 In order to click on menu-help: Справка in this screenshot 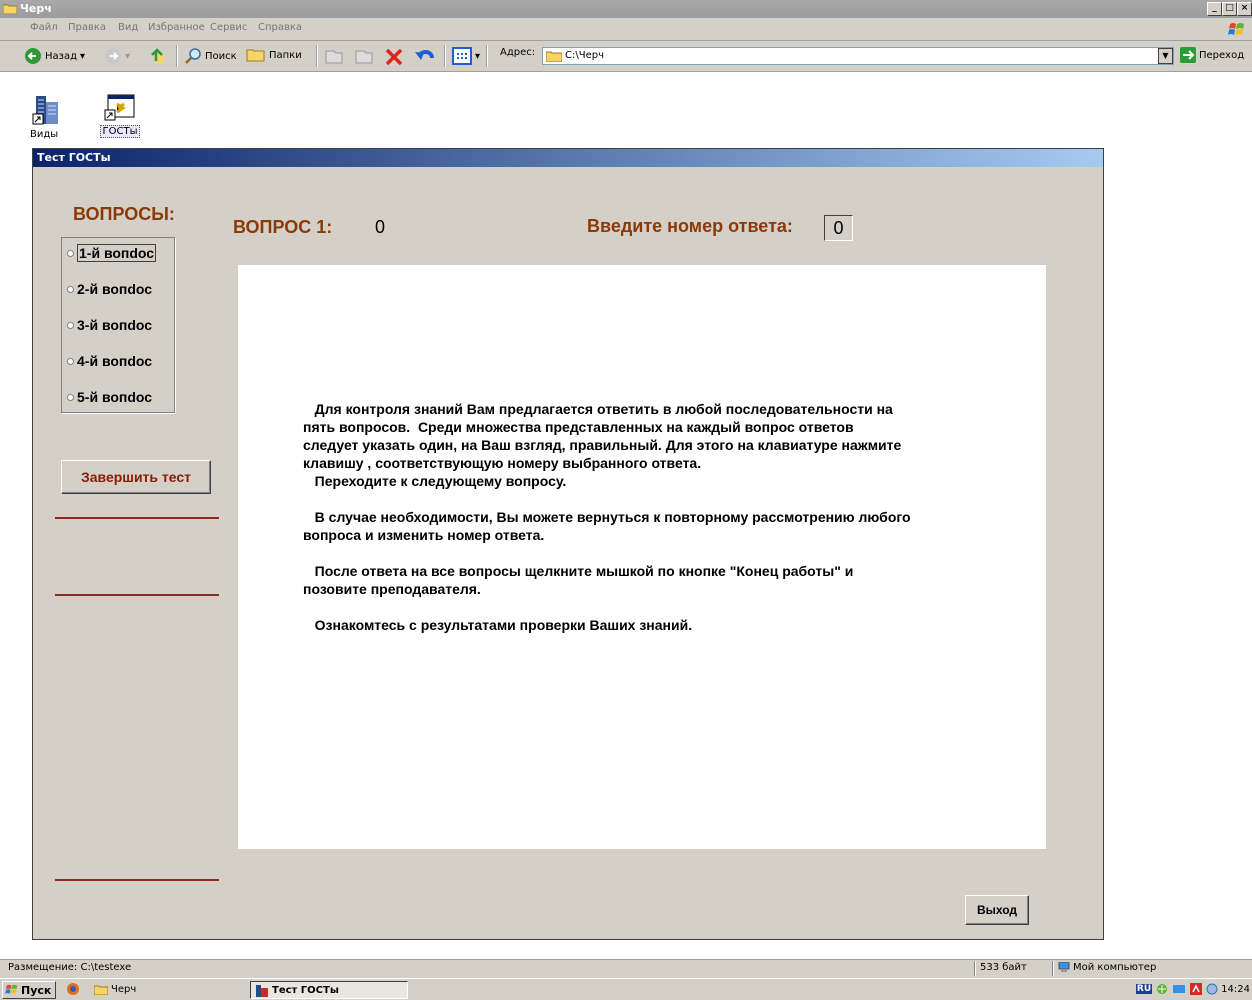, I will do `click(280, 27)`.